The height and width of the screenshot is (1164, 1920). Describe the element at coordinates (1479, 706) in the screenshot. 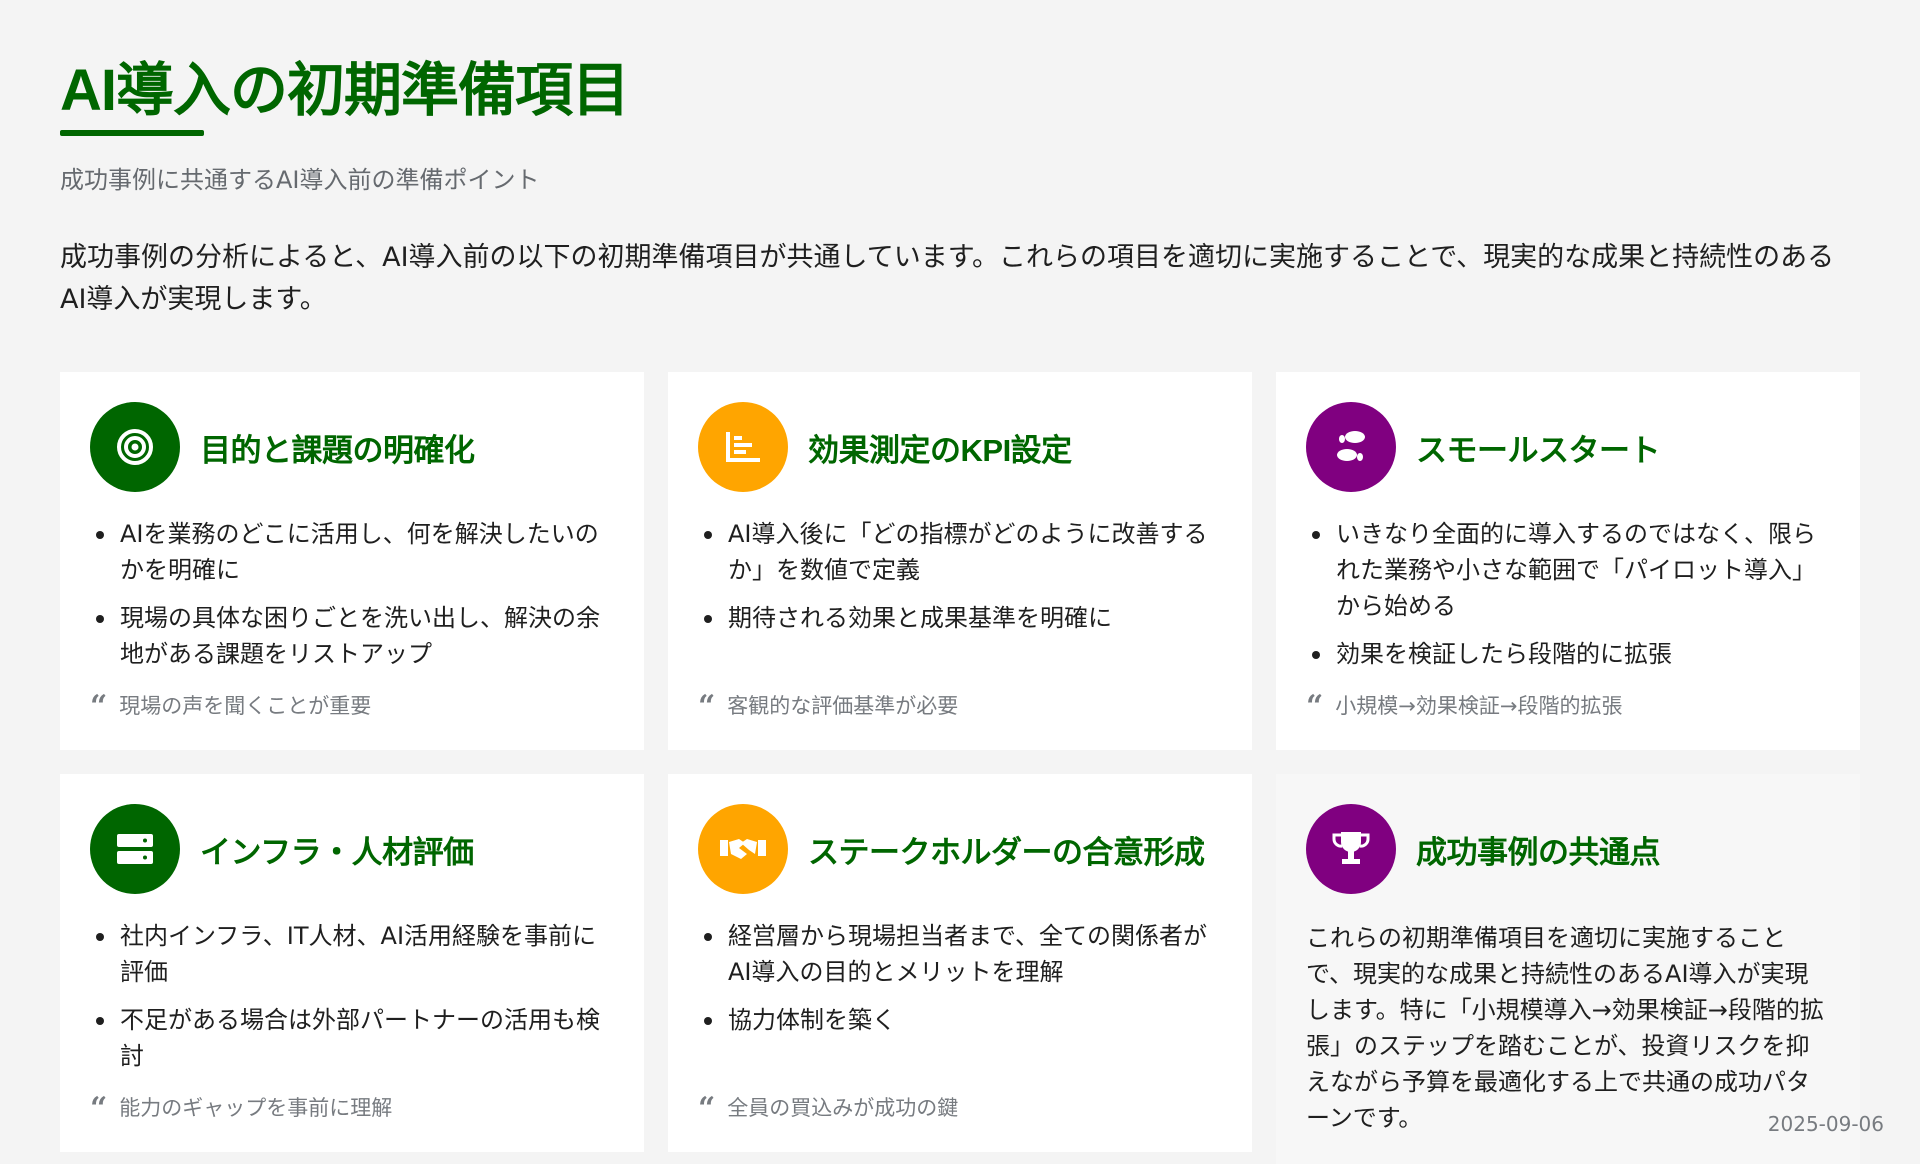

I see `quote-text: 小規模→効果検証→段階的拡張` at that location.